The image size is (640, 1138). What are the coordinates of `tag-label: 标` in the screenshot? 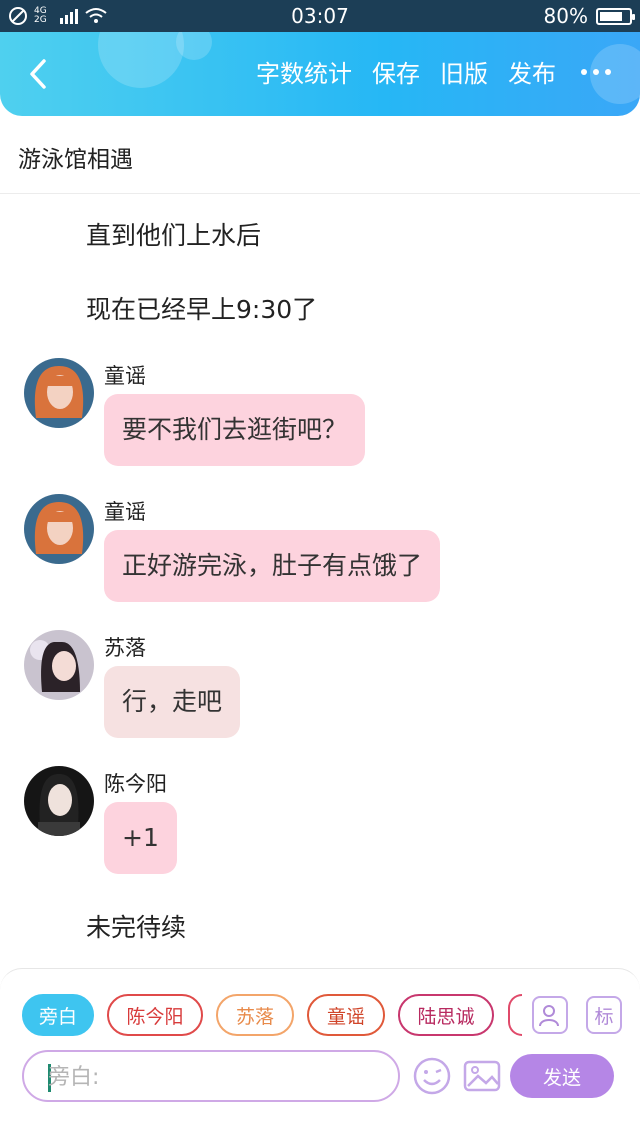 It's located at (604, 1016).